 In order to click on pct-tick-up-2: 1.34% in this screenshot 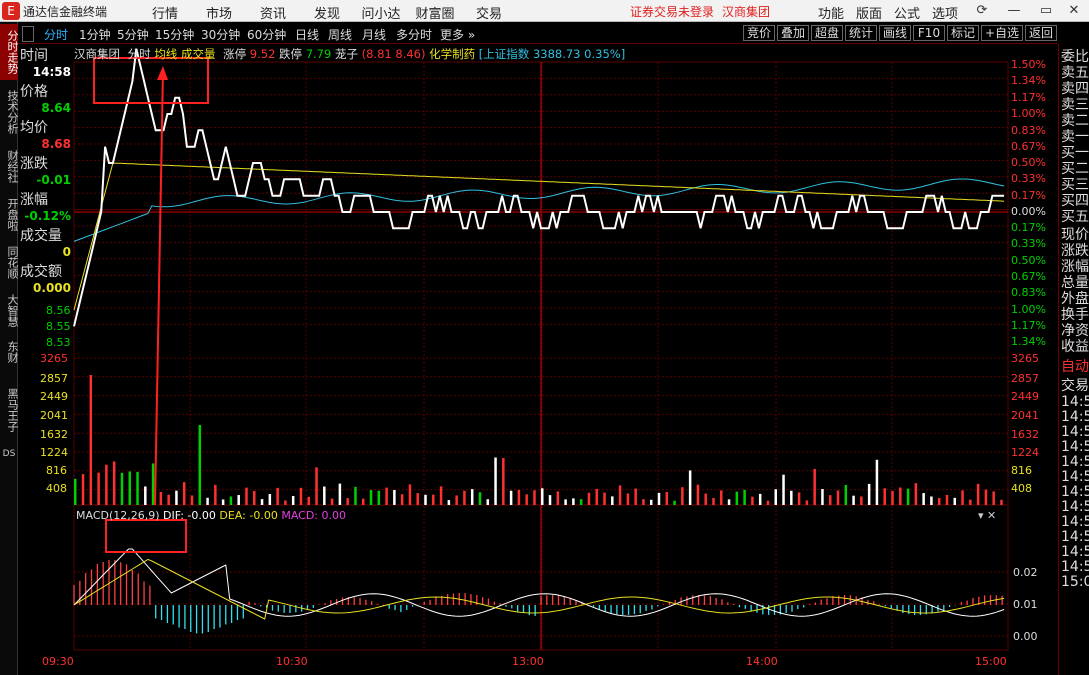, I will do `click(1028, 80)`.